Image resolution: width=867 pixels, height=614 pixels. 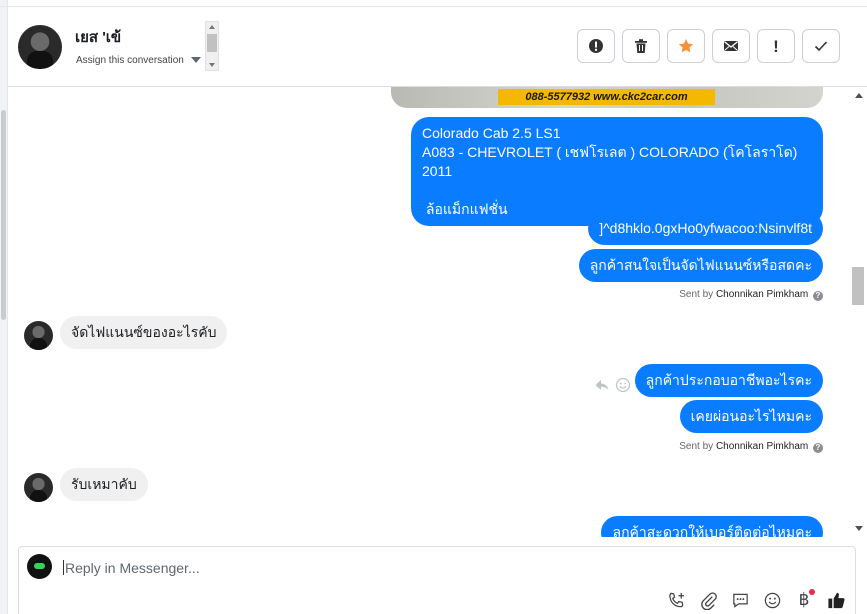 I want to click on assign-conversation-dropdown: Assign this conversation, so click(x=130, y=60).